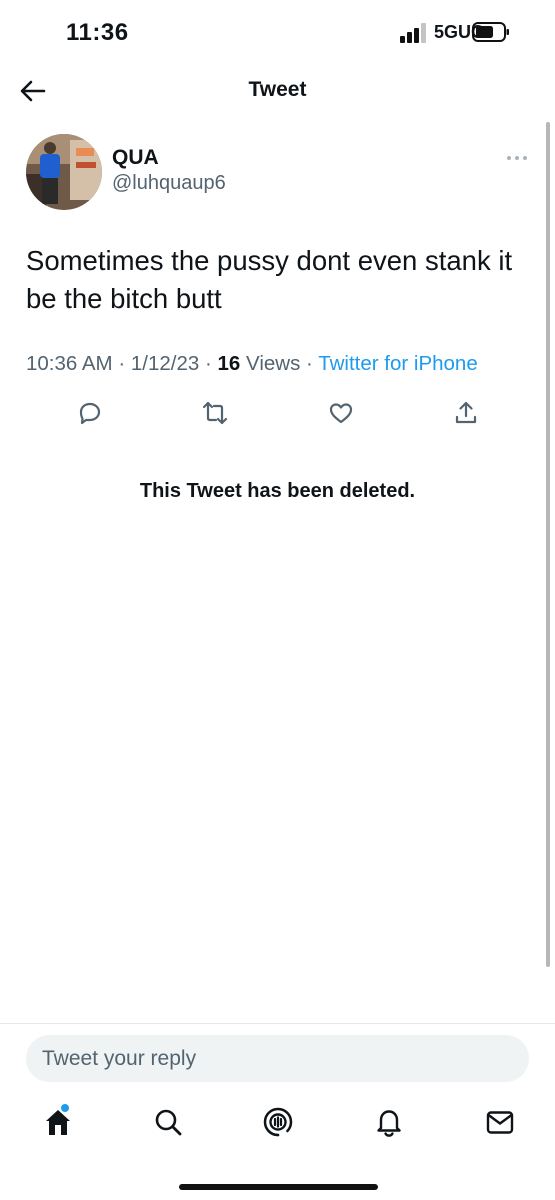  Describe the element at coordinates (490, 32) in the screenshot. I see `battery-icon` at that location.